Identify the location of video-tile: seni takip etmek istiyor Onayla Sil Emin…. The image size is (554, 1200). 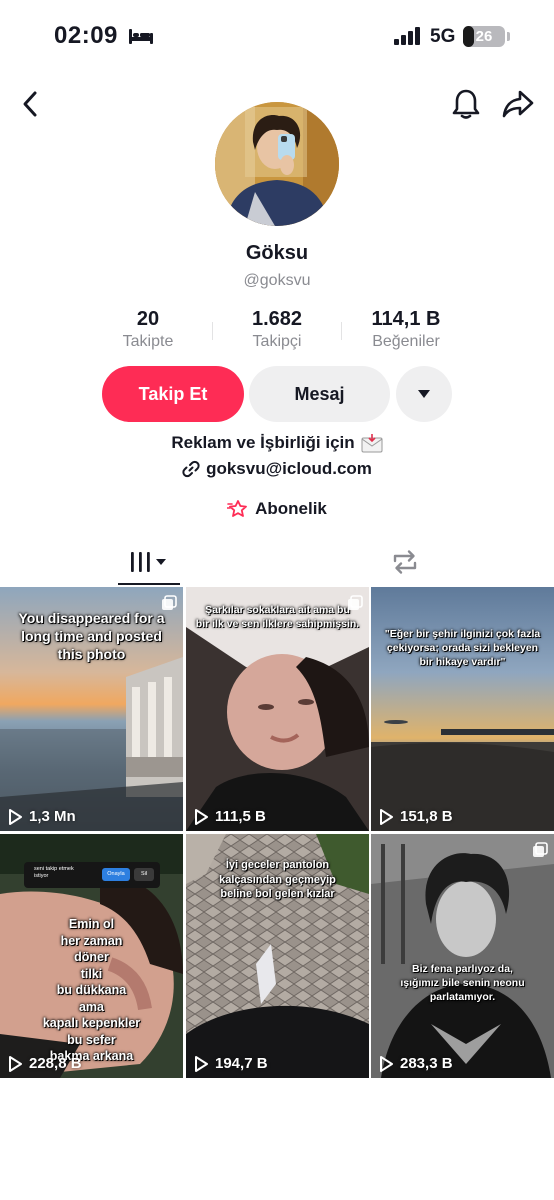
(91, 956).